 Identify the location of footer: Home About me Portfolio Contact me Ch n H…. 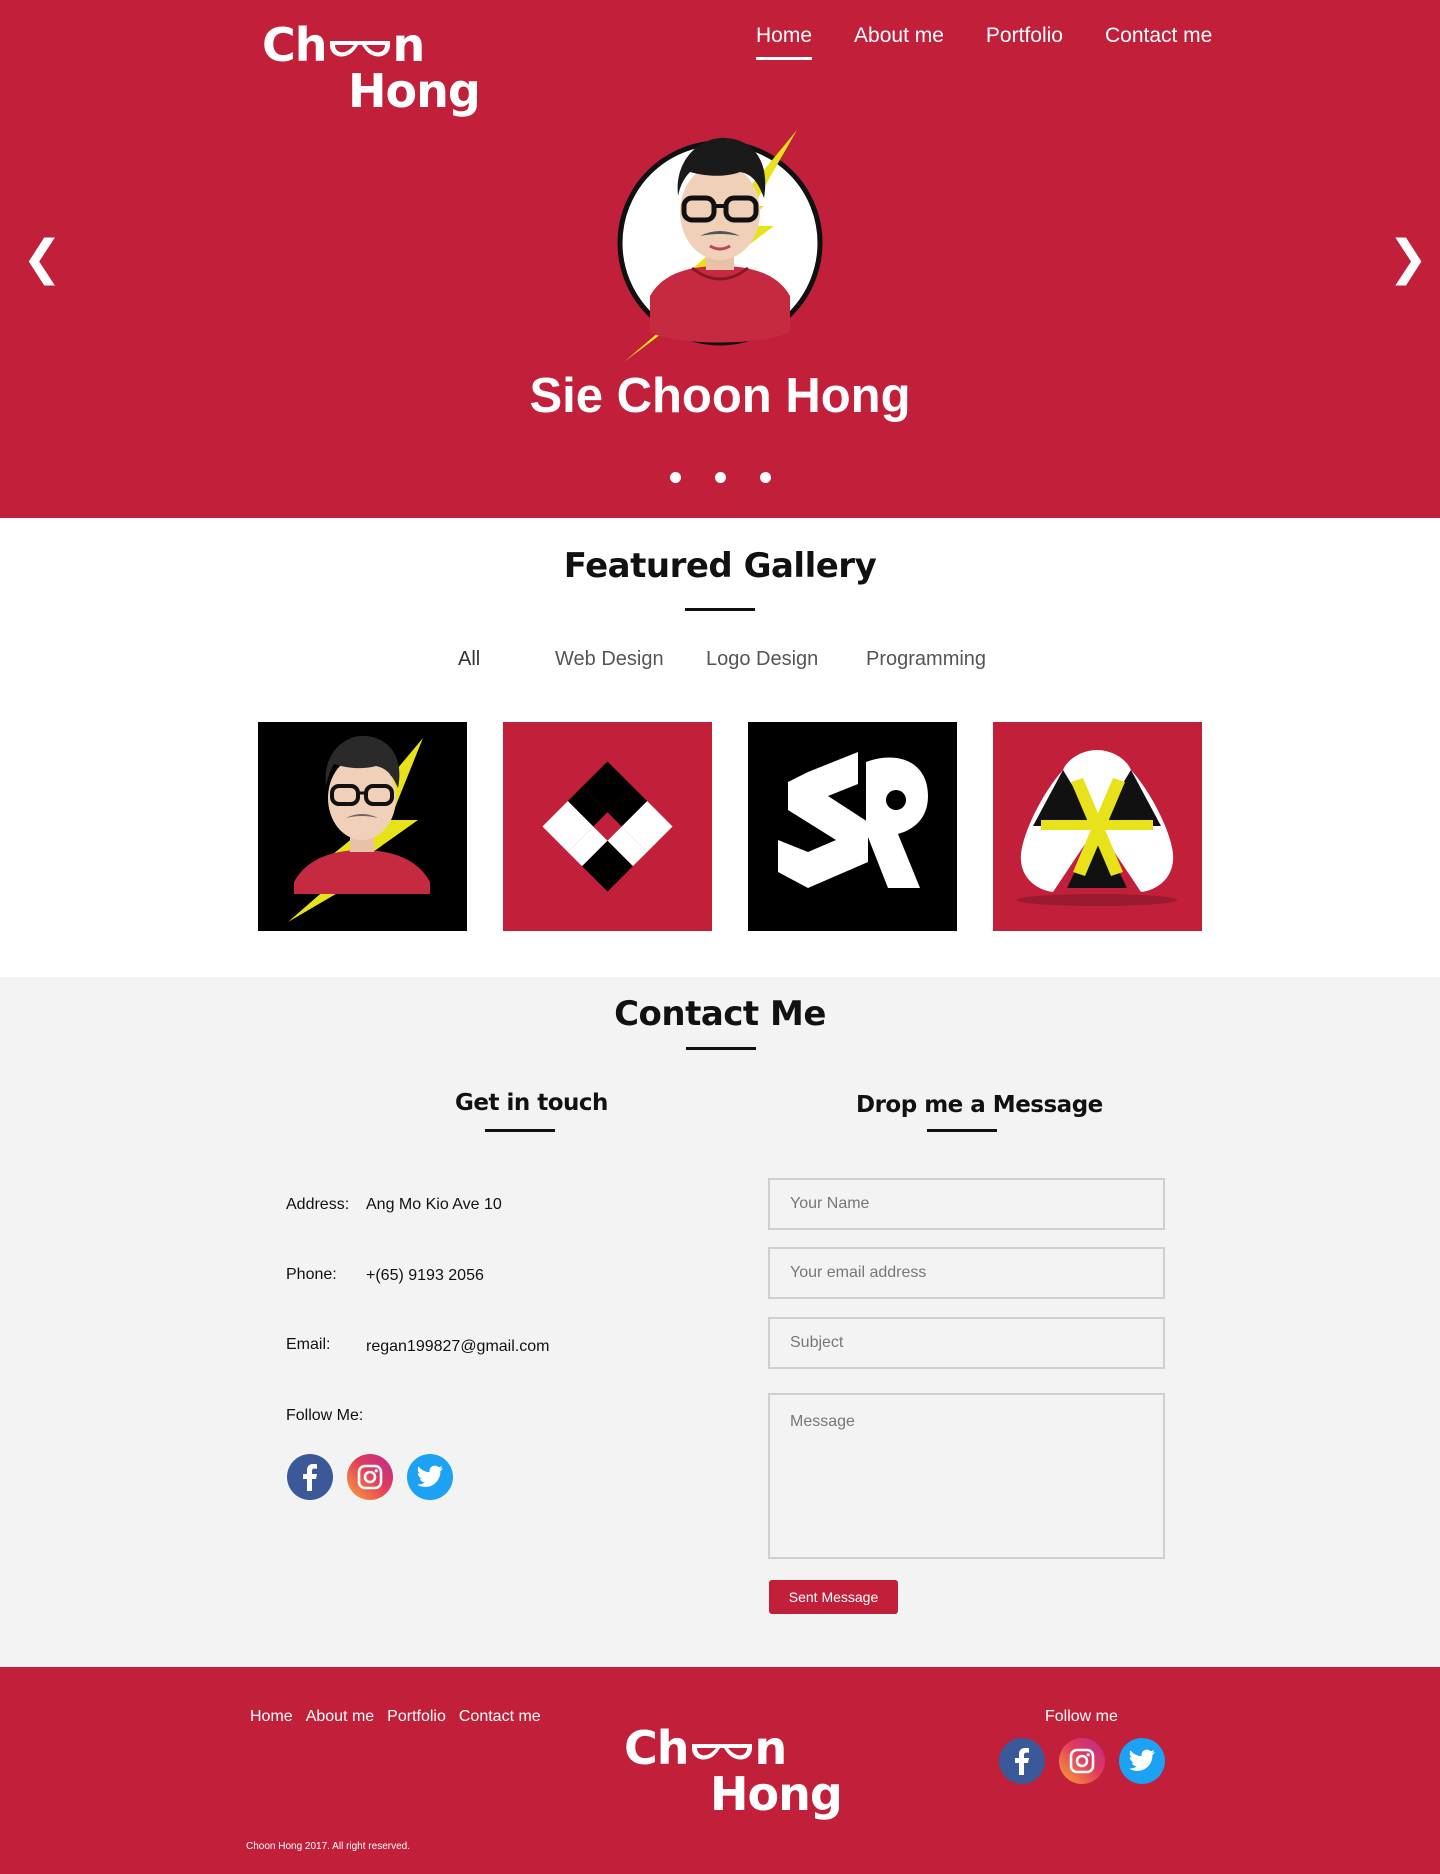
(720, 1770).